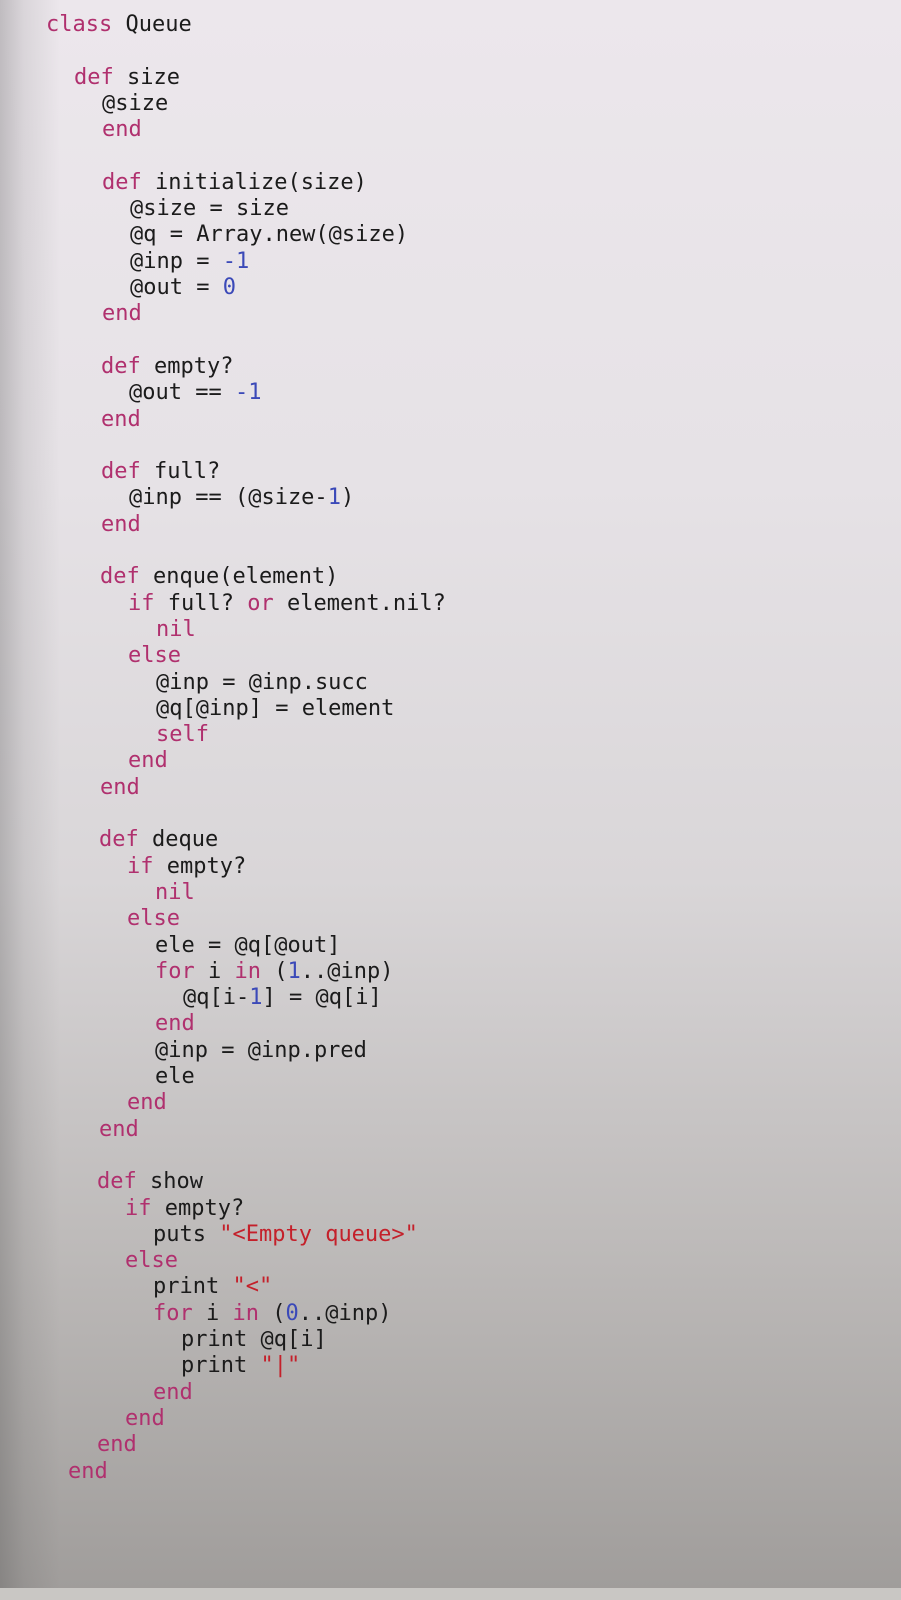 This screenshot has height=1600, width=901. Describe the element at coordinates (254, 182) in the screenshot. I see `code-token: initialize(size)` at that location.